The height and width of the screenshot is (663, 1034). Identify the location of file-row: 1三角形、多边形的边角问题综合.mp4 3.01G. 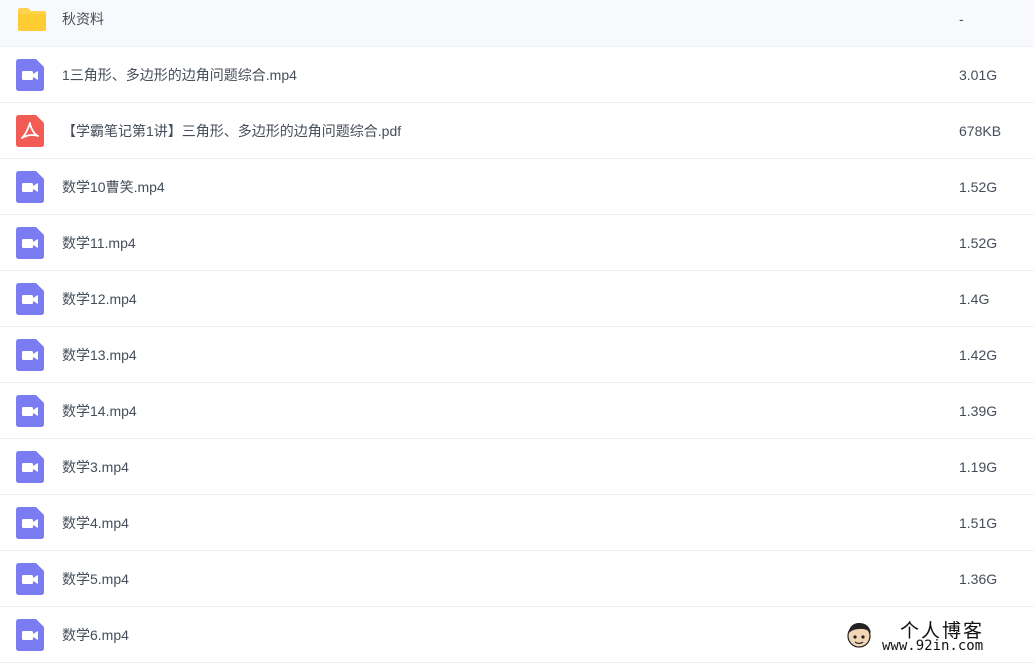
(517, 75).